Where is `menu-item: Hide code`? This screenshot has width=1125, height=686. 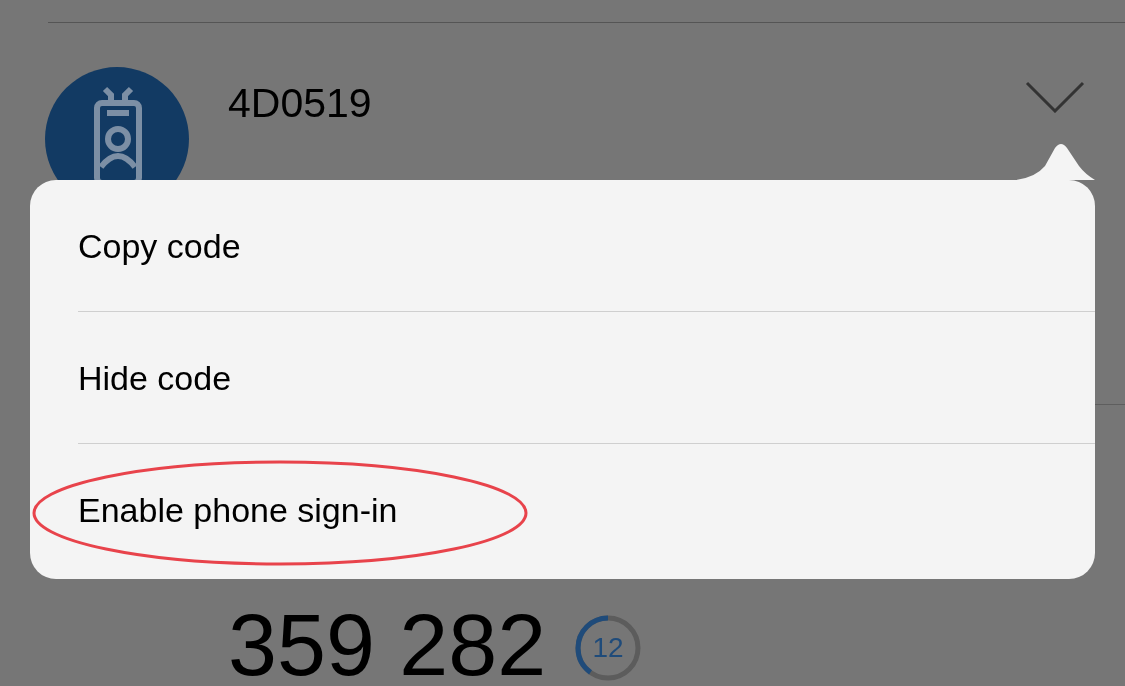
menu-item: Hide code is located at coordinates (131, 377).